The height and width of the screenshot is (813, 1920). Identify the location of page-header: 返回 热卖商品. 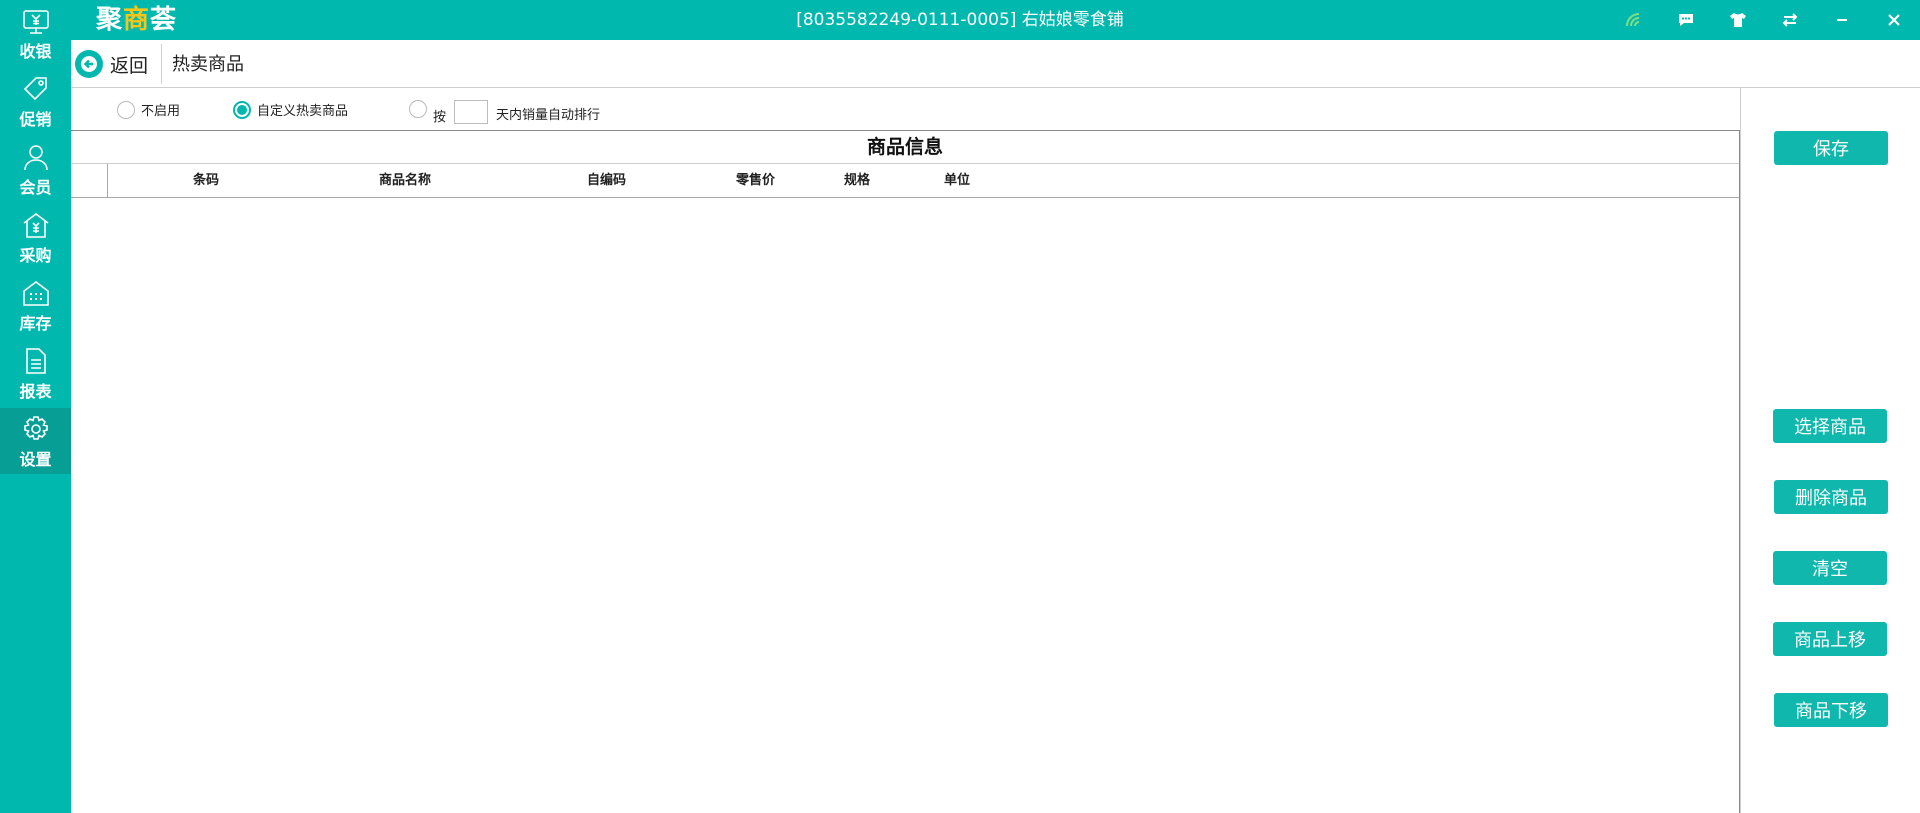
(995, 64).